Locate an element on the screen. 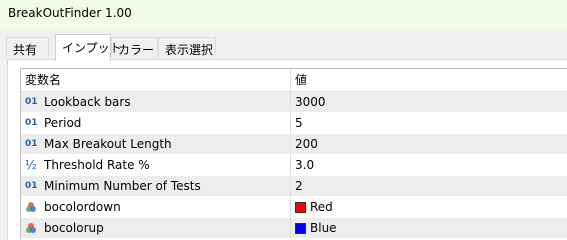 This screenshot has height=240, width=567. table-row: 01 Period 5 is located at coordinates (294, 123).